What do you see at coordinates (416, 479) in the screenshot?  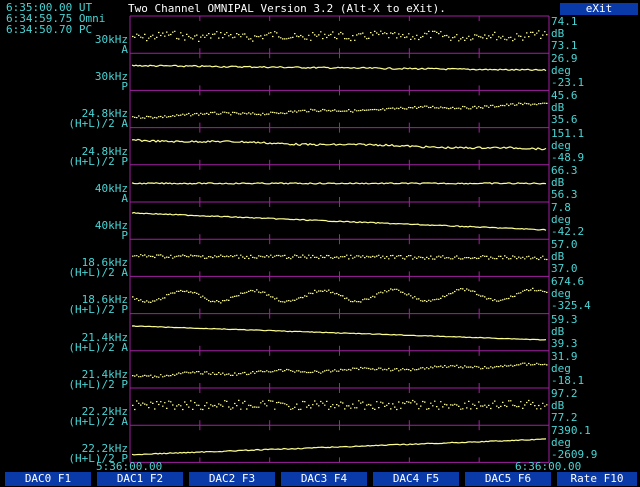 I see `fkey-dac4-f5: DAC4 F5` at bounding box center [416, 479].